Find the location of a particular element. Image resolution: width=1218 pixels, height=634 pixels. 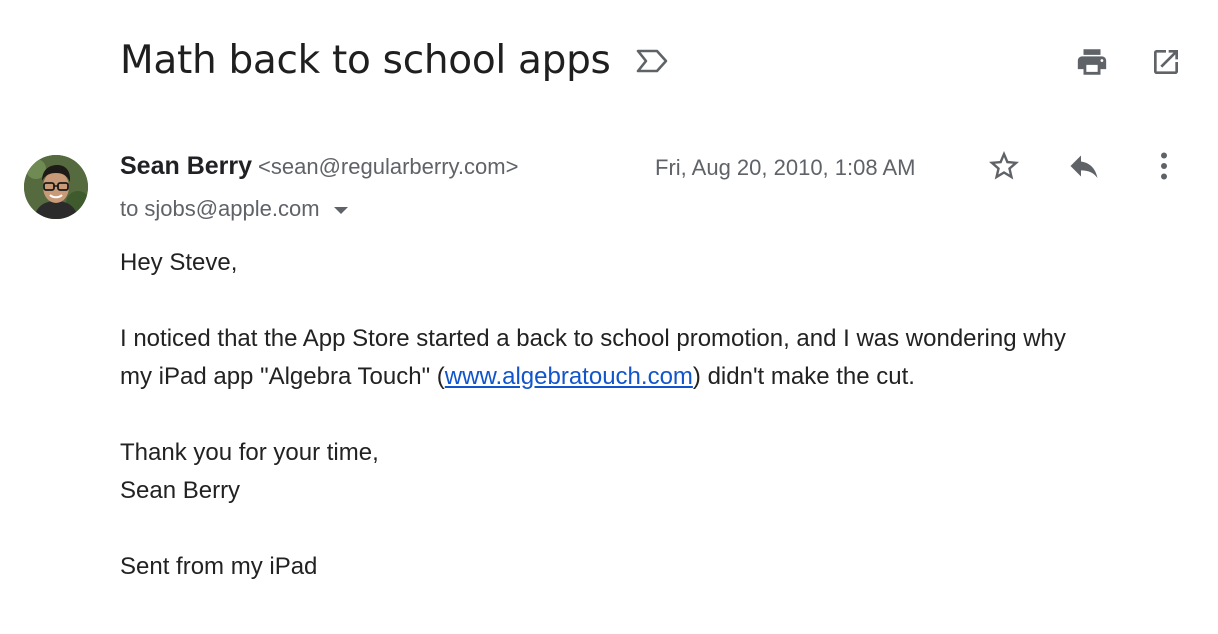

recipient-address: sjobs@apple.com is located at coordinates (232, 208).